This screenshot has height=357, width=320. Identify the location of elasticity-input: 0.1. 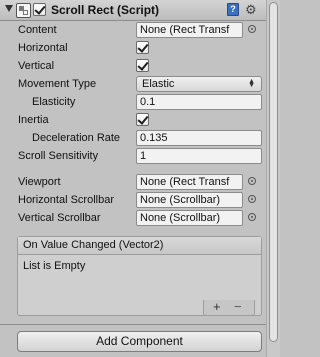
(199, 102).